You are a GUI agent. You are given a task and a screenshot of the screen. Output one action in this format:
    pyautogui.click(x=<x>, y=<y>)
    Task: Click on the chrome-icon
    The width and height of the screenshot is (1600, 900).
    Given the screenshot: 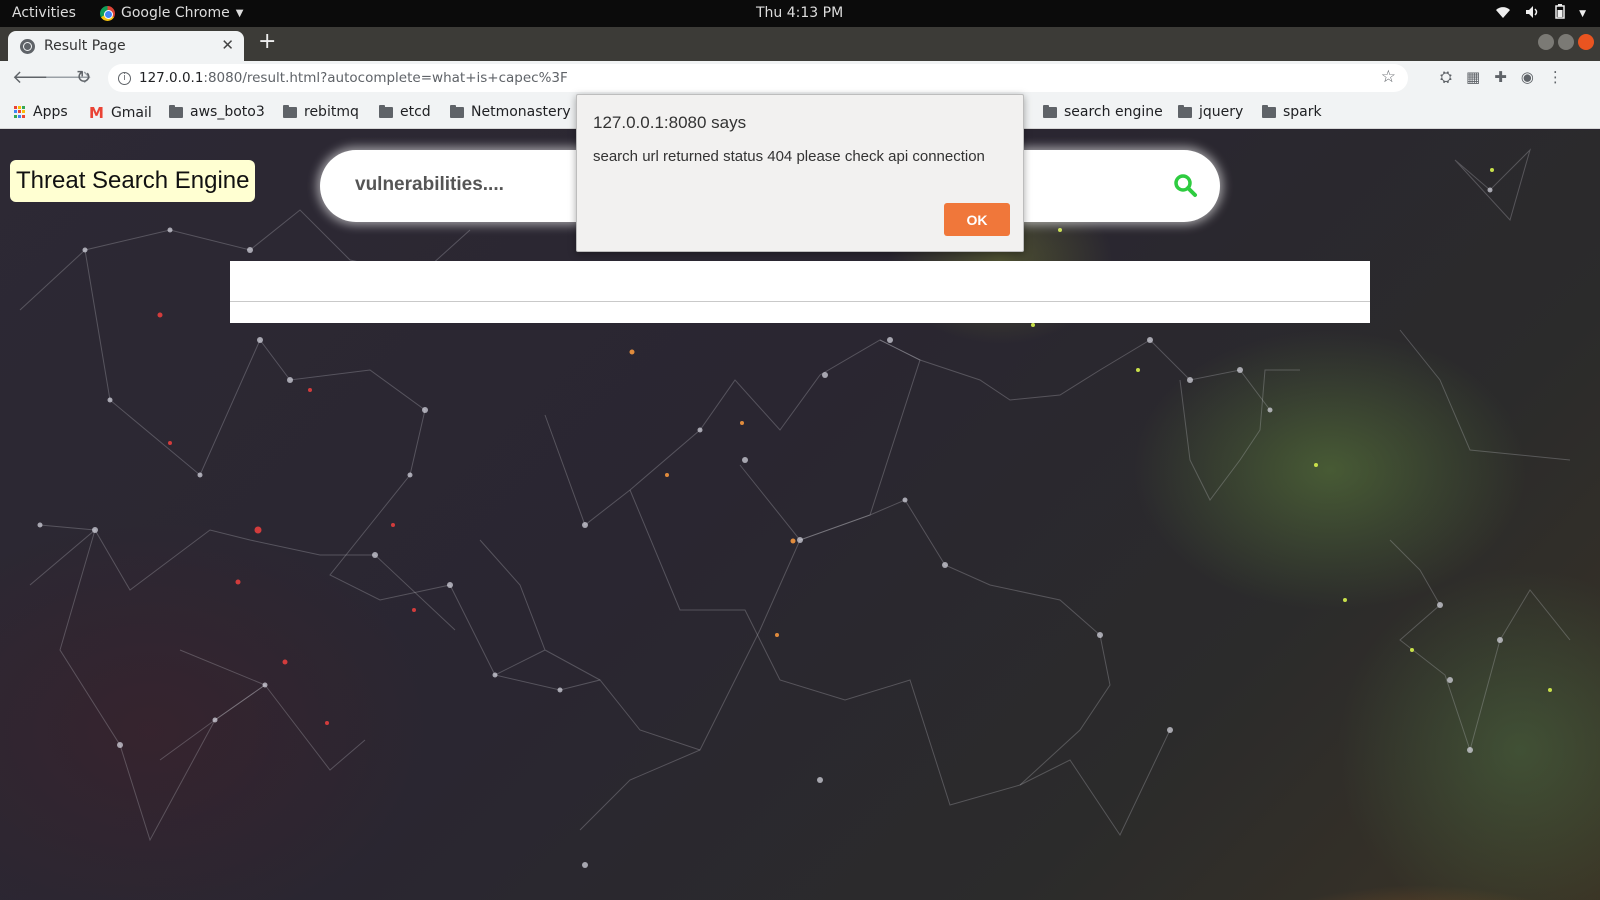 What is the action you would take?
    pyautogui.click(x=107, y=13)
    